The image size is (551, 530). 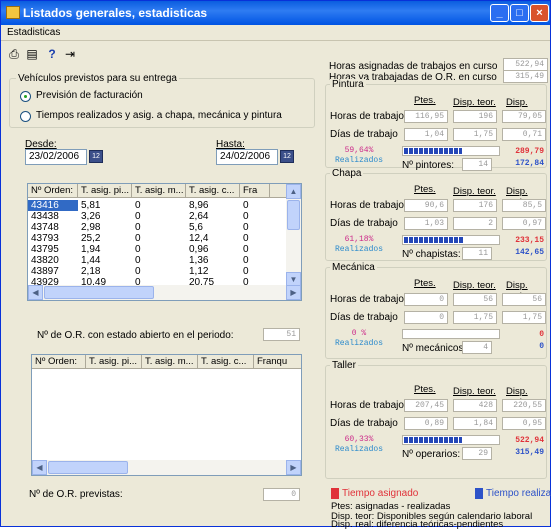 What do you see at coordinates (524, 299) in the screenshot?
I see `horas-value: 56` at bounding box center [524, 299].